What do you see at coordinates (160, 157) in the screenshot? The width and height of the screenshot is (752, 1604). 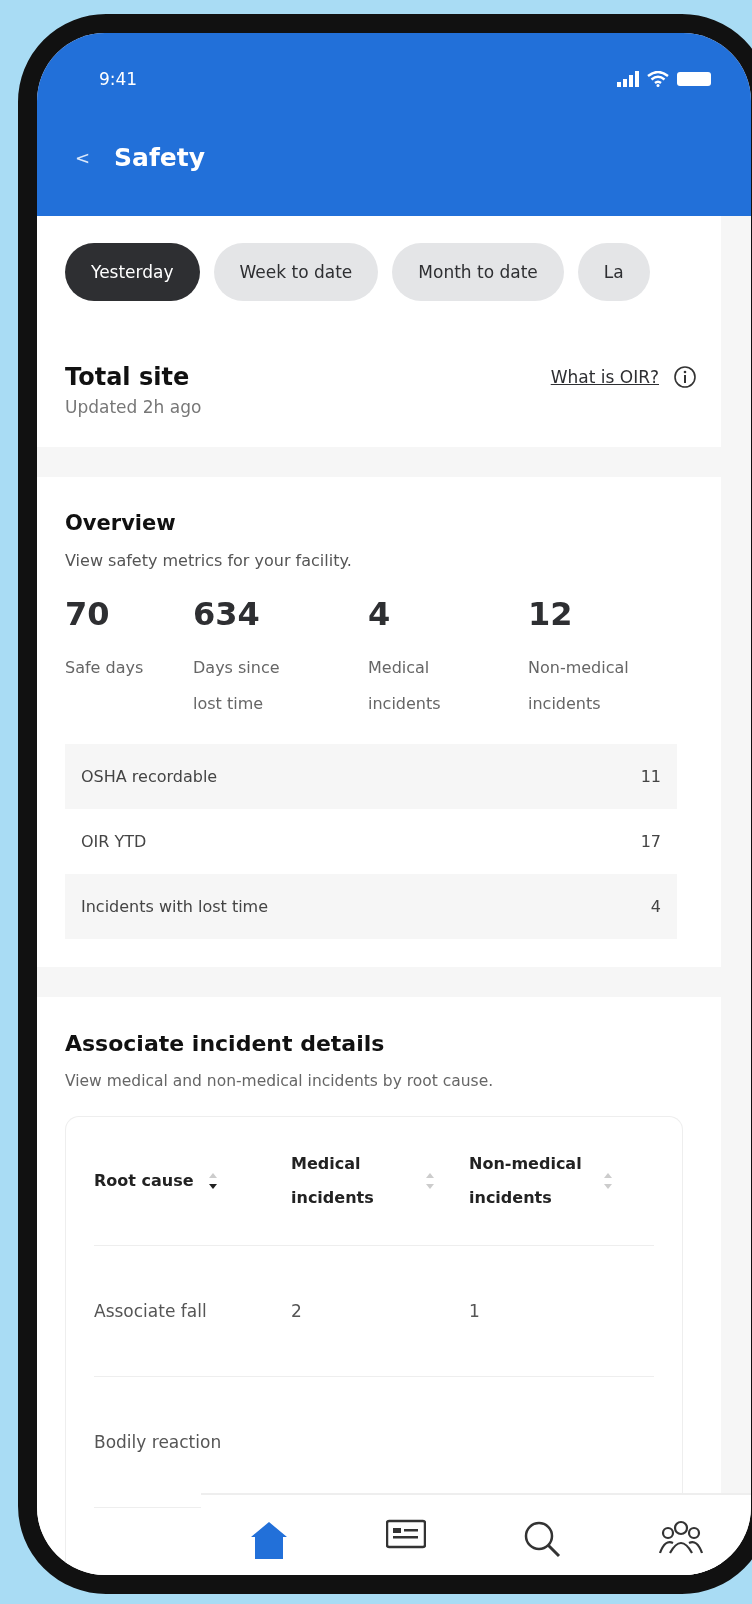 I see `page-title: Safety` at bounding box center [160, 157].